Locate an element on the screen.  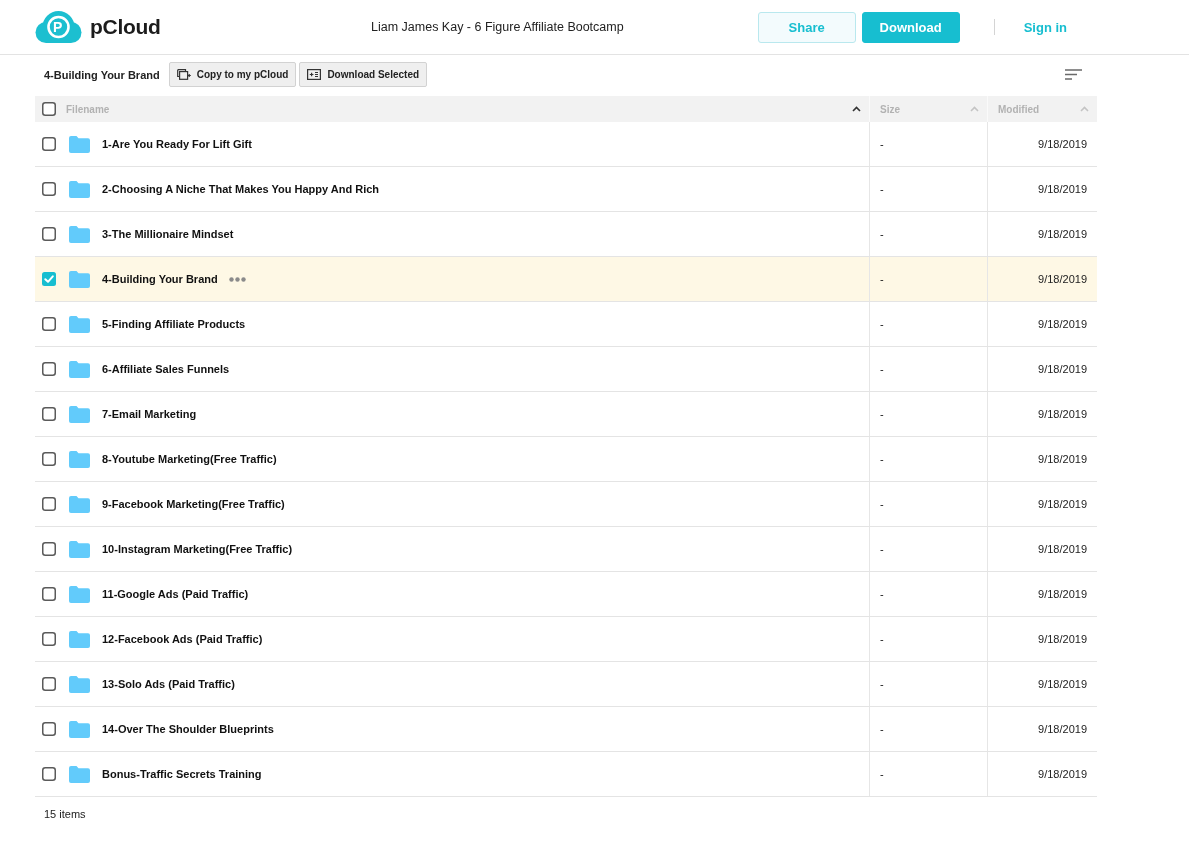
caret-icon is located at coordinates (856, 109).